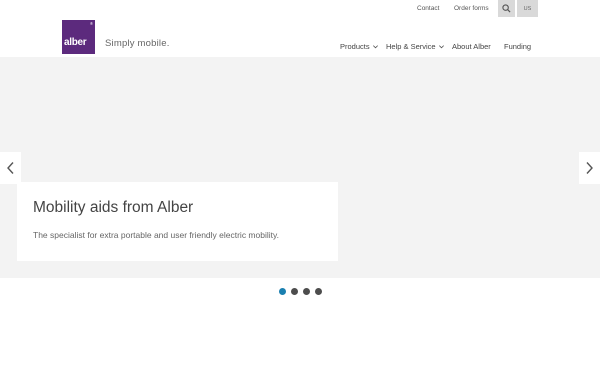  I want to click on search-icon, so click(506, 8).